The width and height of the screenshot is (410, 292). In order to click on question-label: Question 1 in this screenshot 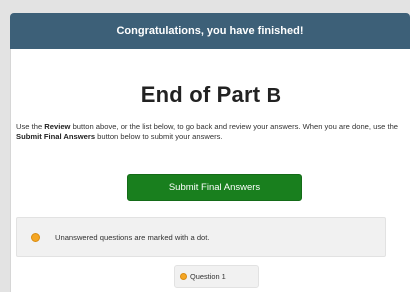, I will do `click(208, 276)`.